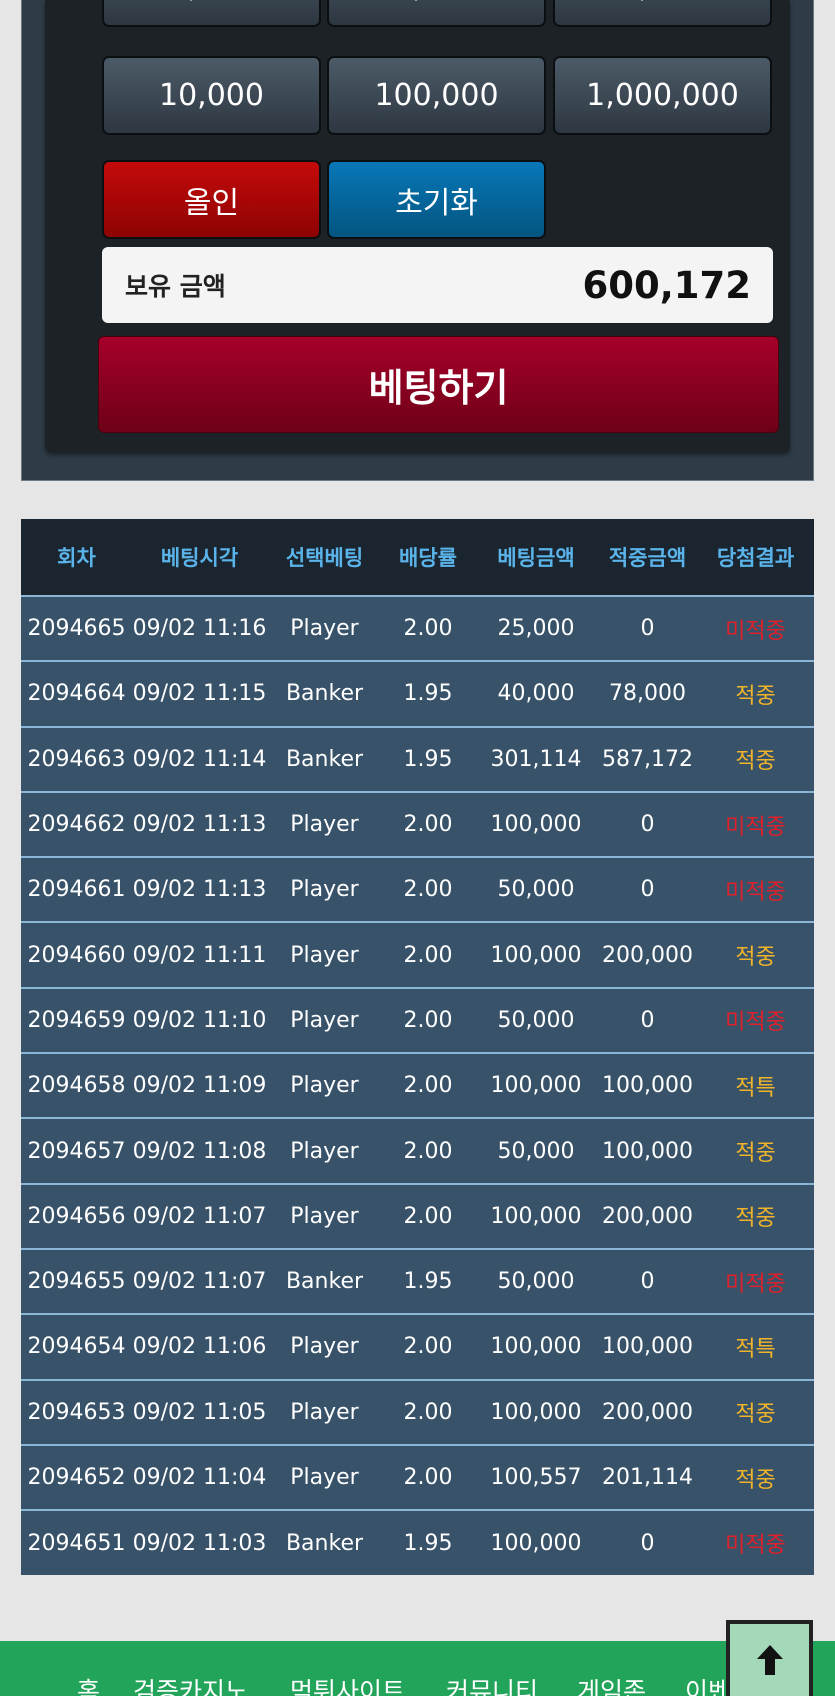 The image size is (835, 1696). What do you see at coordinates (76, 1281) in the screenshot?
I see `cell-round: 2094655` at bounding box center [76, 1281].